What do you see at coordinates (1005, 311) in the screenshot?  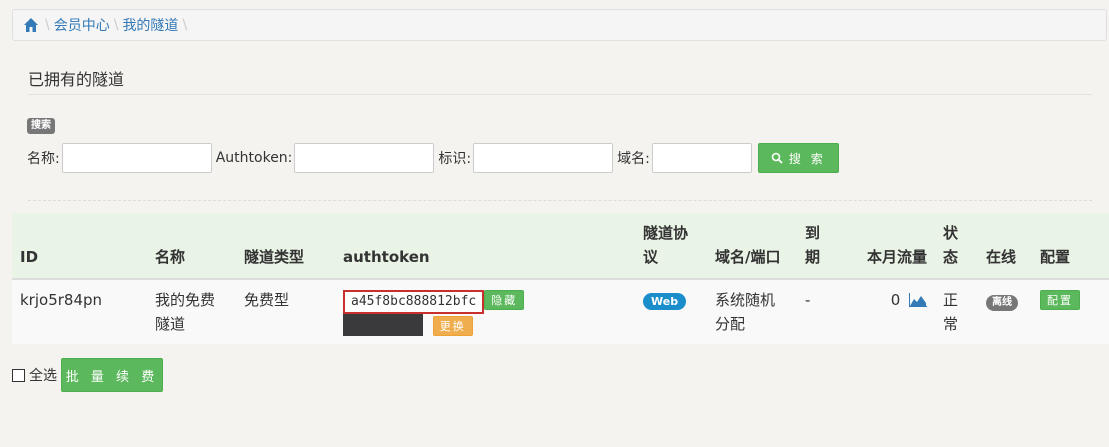 I see `online-cell: 离线` at bounding box center [1005, 311].